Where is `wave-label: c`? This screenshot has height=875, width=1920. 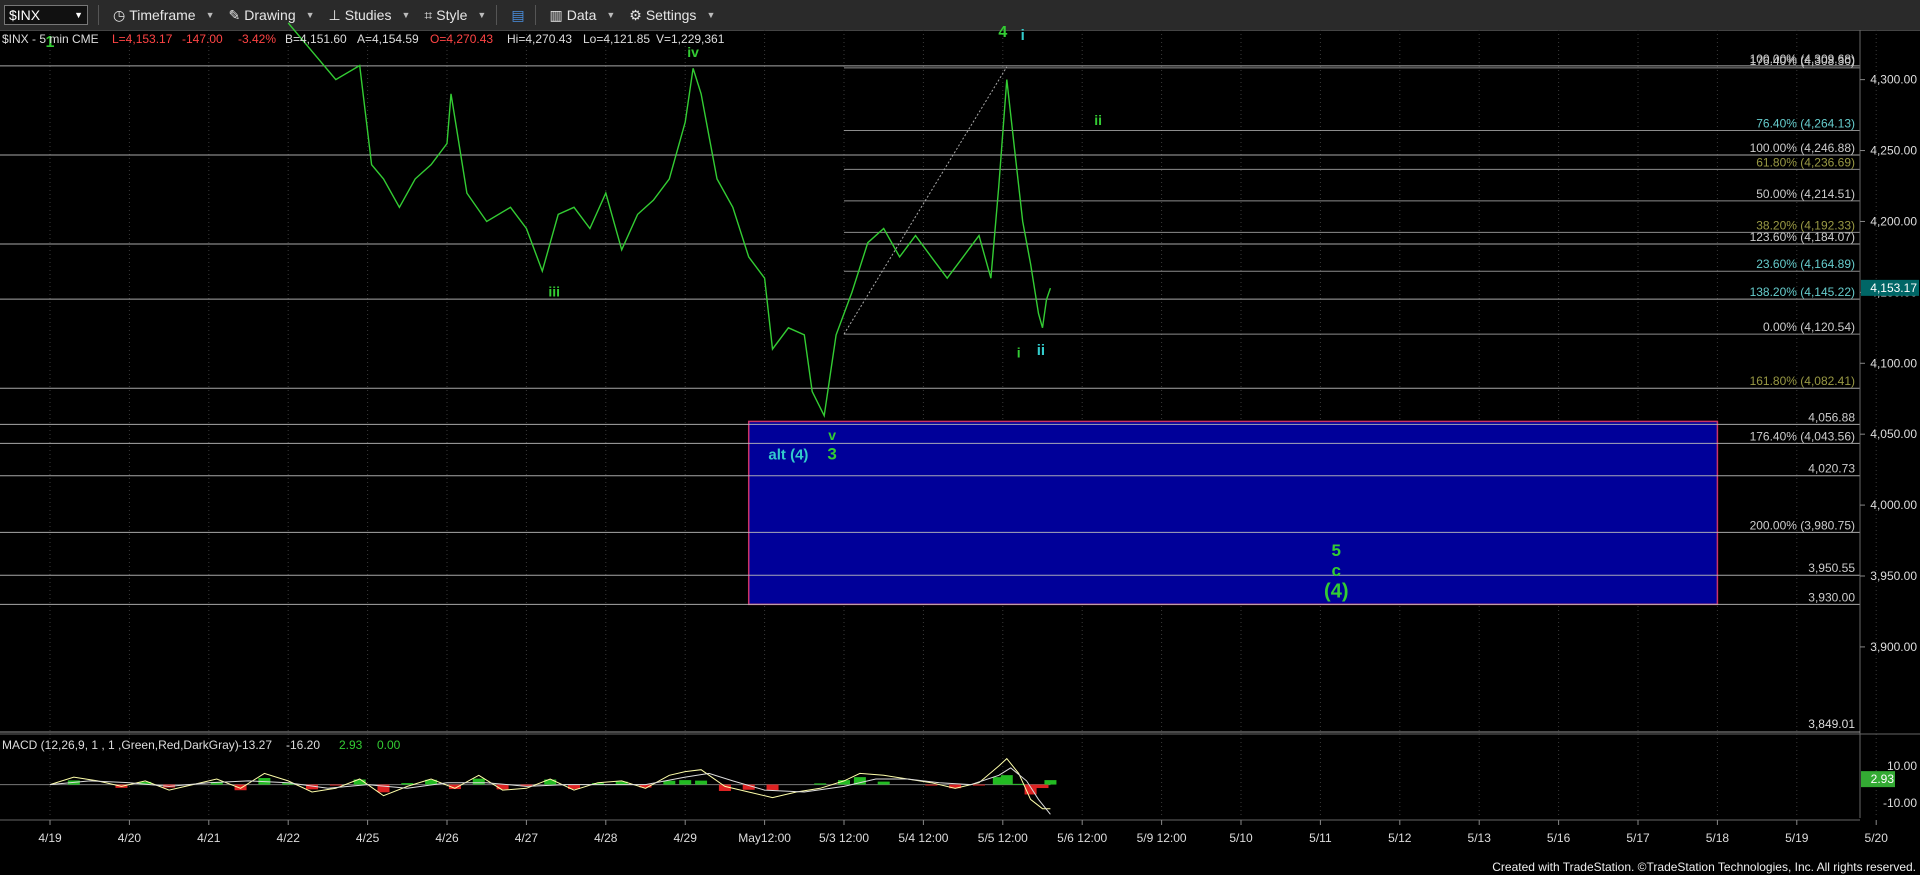 wave-label: c is located at coordinates (1336, 570).